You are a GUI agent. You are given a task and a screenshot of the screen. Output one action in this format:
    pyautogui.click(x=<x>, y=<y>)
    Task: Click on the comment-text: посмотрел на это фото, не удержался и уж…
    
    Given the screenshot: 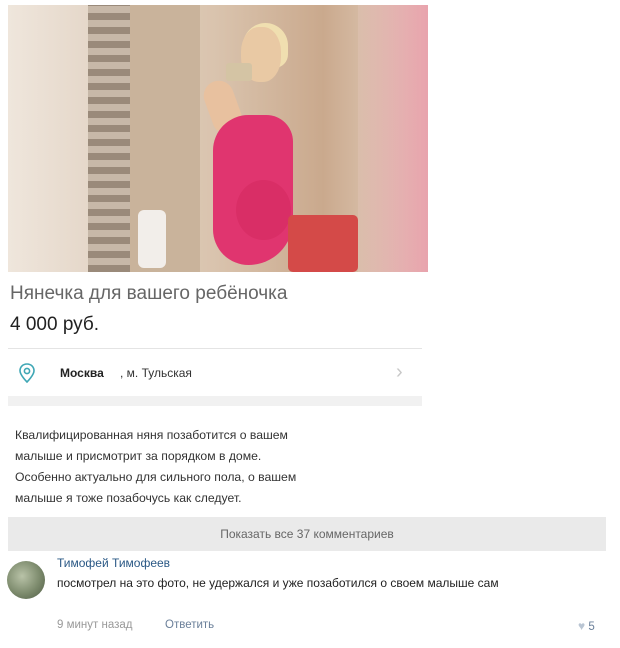 What is the action you would take?
    pyautogui.click(x=278, y=583)
    